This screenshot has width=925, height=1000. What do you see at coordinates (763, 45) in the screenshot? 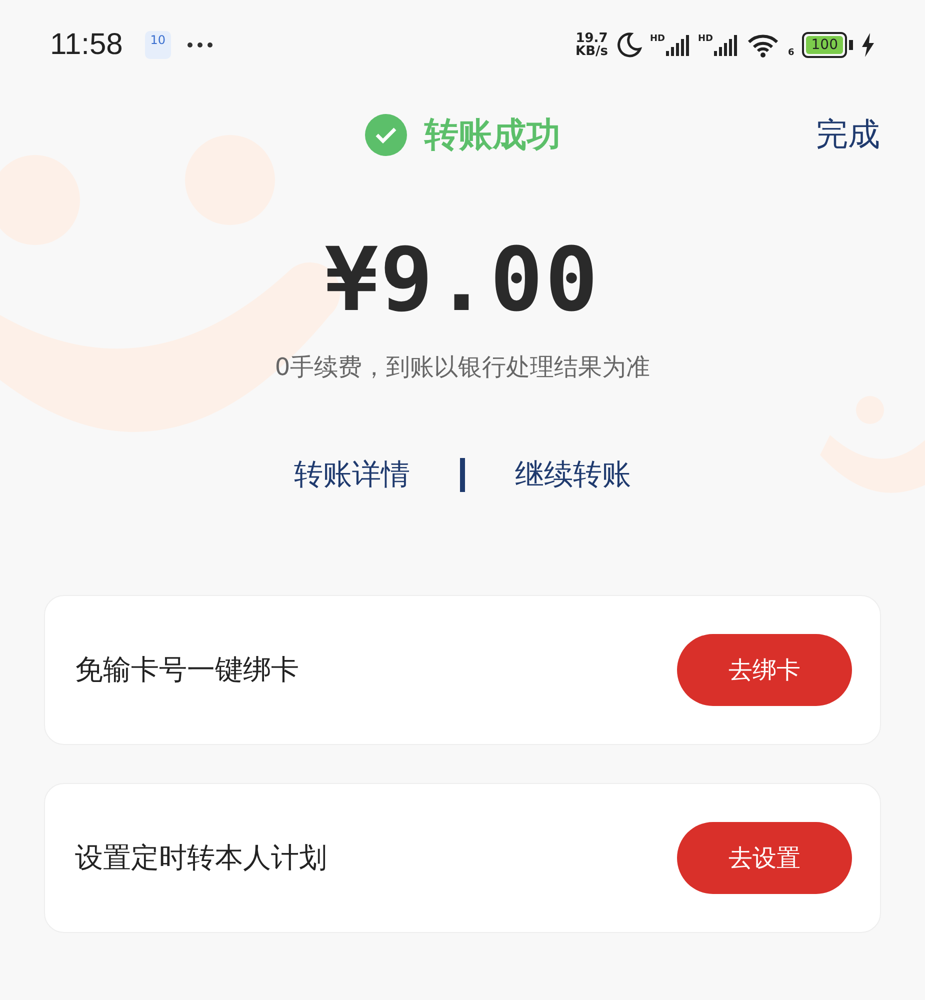
I see `wifi-icon` at bounding box center [763, 45].